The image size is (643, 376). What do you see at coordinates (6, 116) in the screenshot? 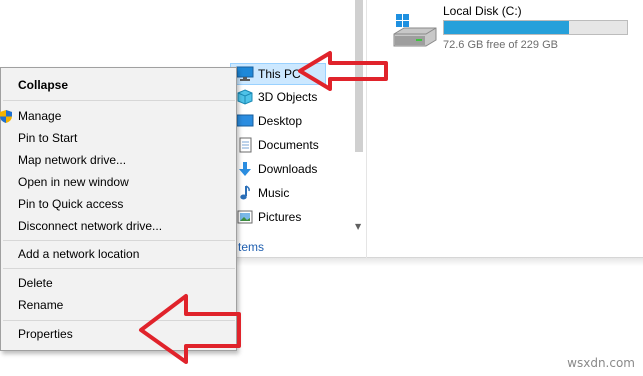
I see `uac-shield-icon` at bounding box center [6, 116].